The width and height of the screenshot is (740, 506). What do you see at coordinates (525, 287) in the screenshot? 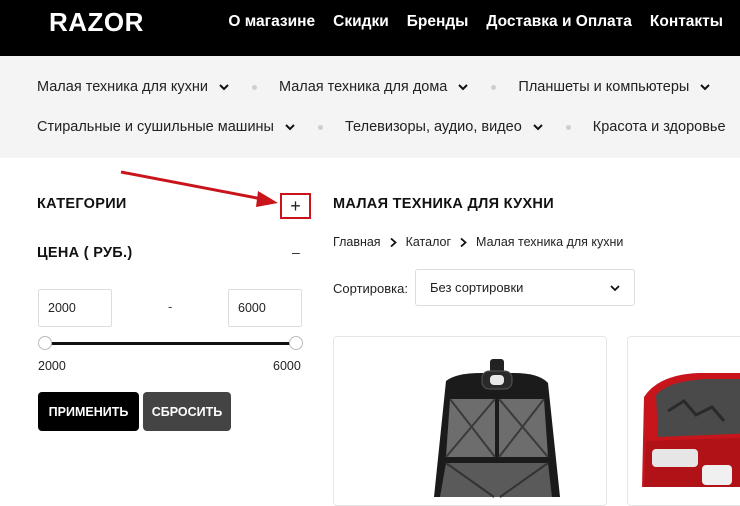
I see `sort-select: Без сортировки` at bounding box center [525, 287].